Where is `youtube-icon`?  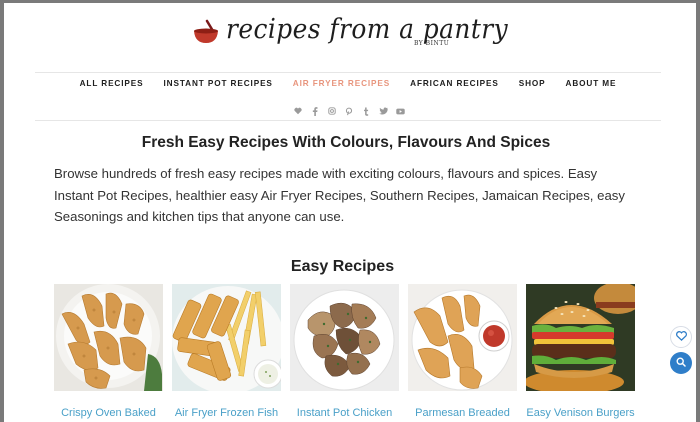
youtube-icon is located at coordinates (400, 111).